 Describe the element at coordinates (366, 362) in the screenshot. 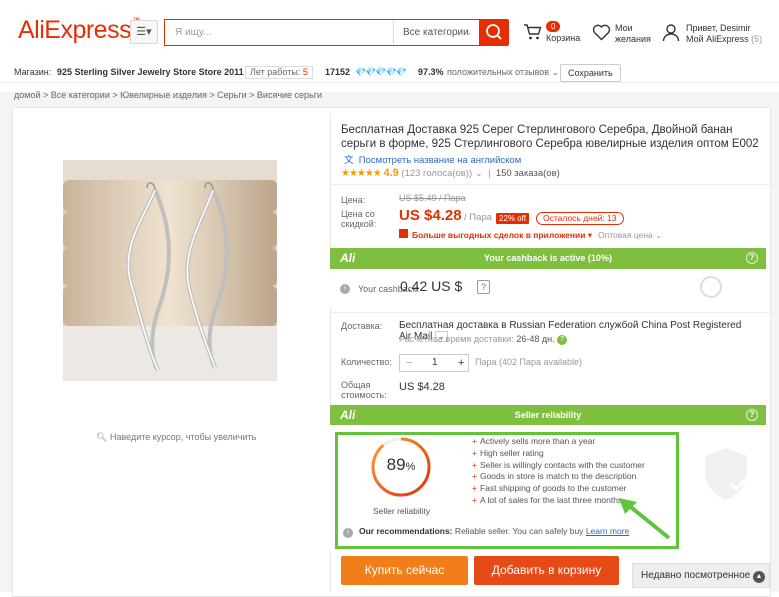

I see `quantity-label: Количество:` at that location.